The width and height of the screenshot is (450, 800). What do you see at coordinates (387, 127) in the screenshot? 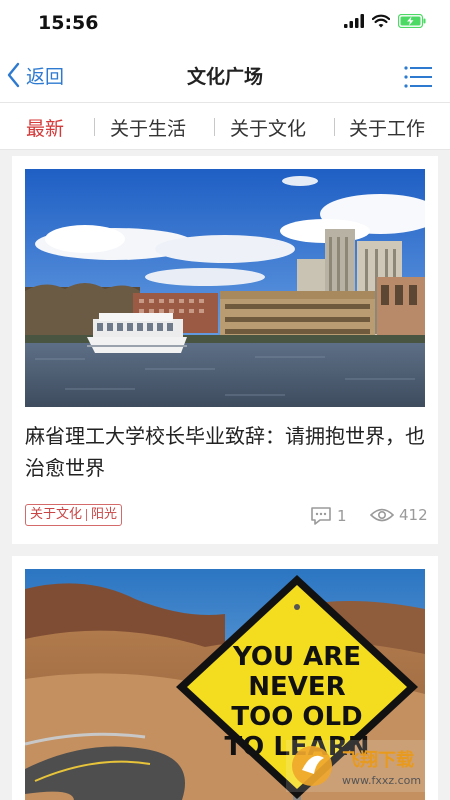
I see `tab-about-work: 关于工作` at bounding box center [387, 127].